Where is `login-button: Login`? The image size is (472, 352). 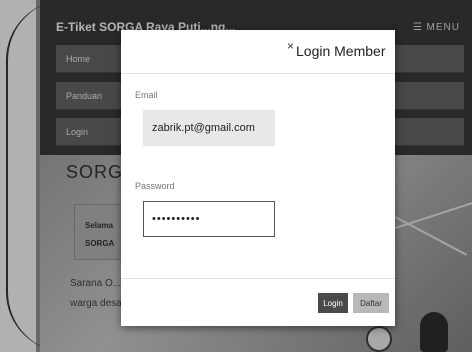
login-button: Login is located at coordinates (333, 303).